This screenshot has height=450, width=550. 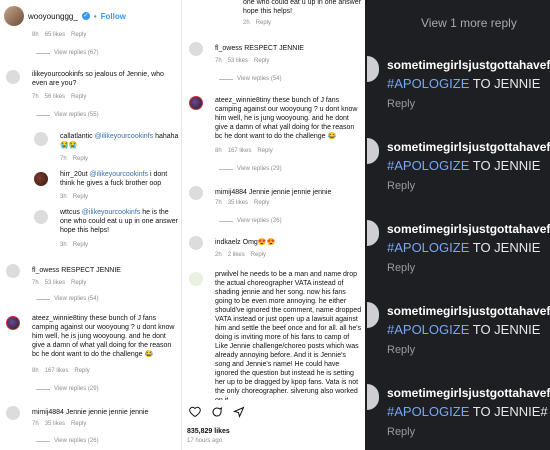 I want to click on heart-icon, so click(x=195, y=412).